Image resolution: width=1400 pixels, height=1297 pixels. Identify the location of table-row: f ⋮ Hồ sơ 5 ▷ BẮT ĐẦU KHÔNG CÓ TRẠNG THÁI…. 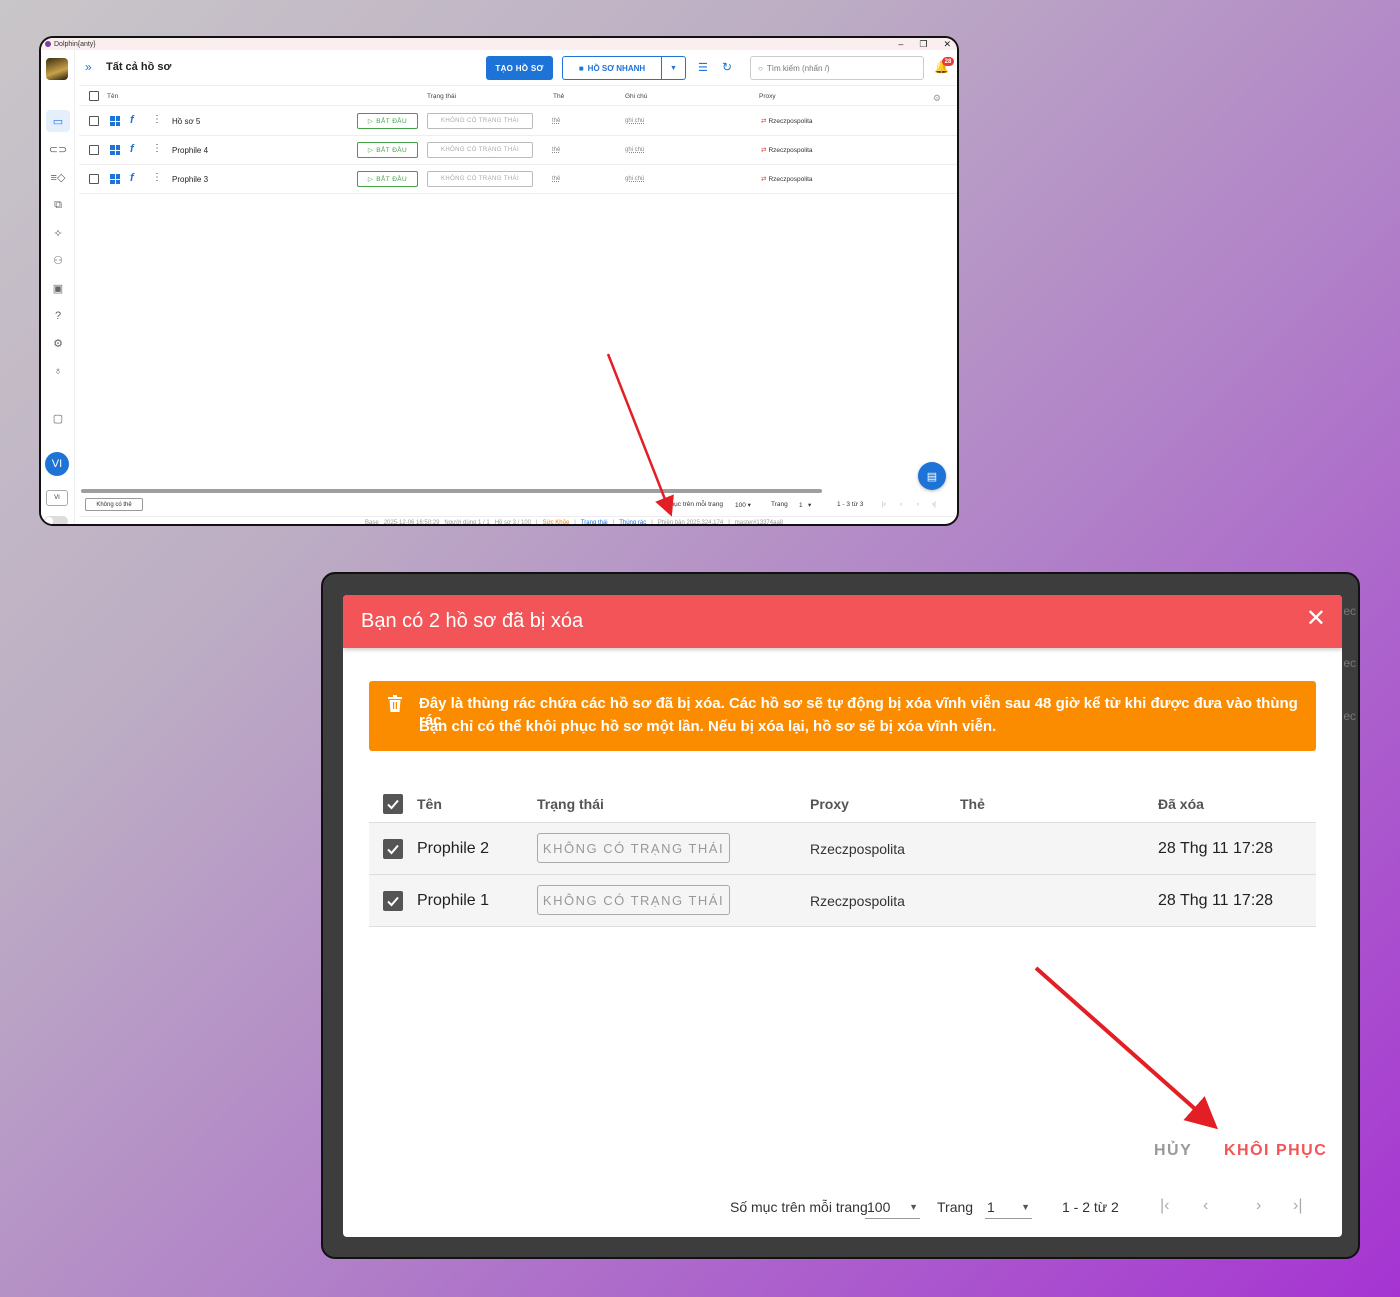
(518, 121).